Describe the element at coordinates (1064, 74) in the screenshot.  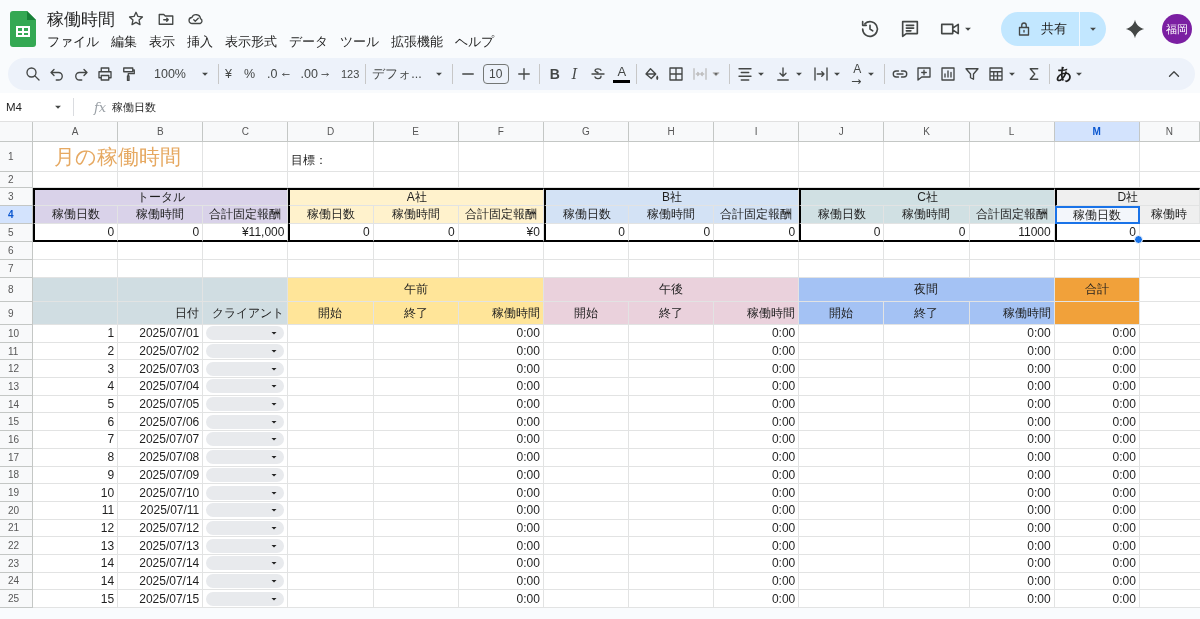
I see `input-tools-button: あ` at that location.